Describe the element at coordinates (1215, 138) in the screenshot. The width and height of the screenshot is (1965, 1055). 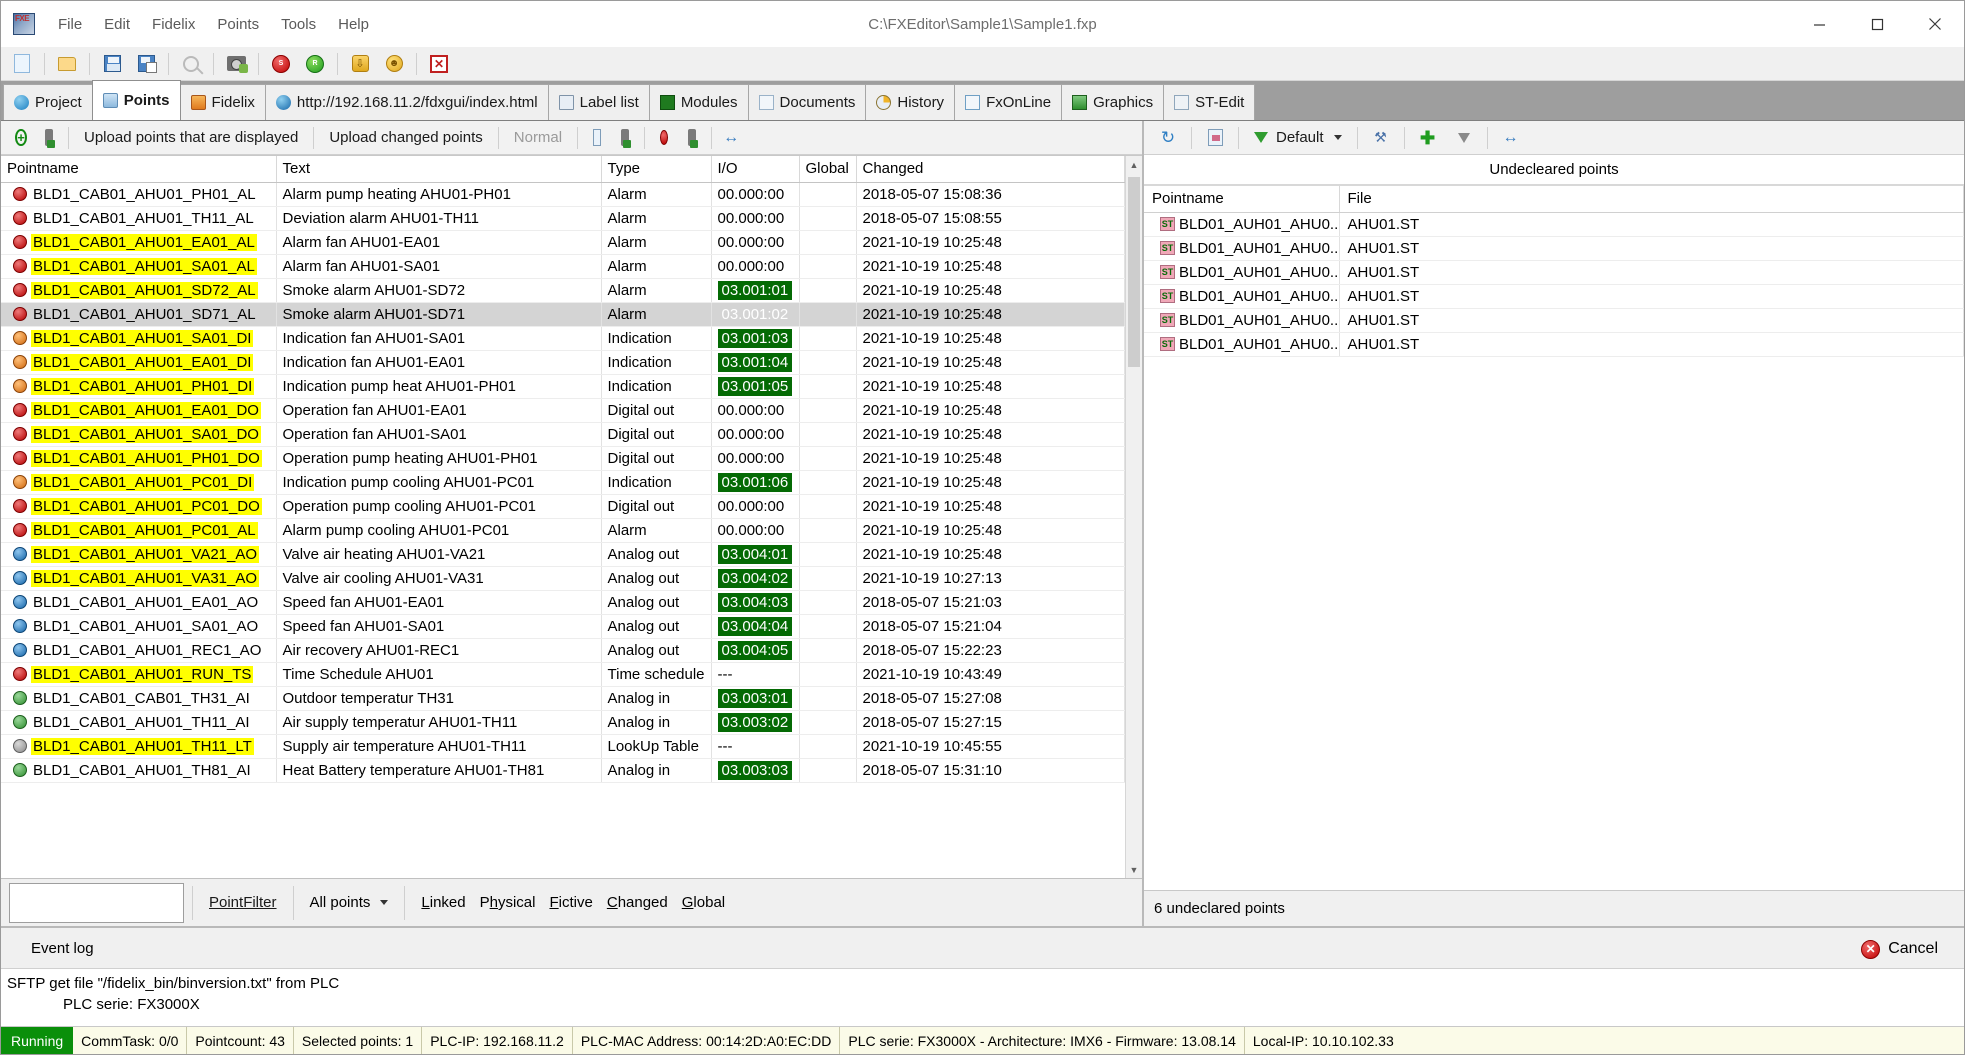
I see `import-undeclared-button` at that location.